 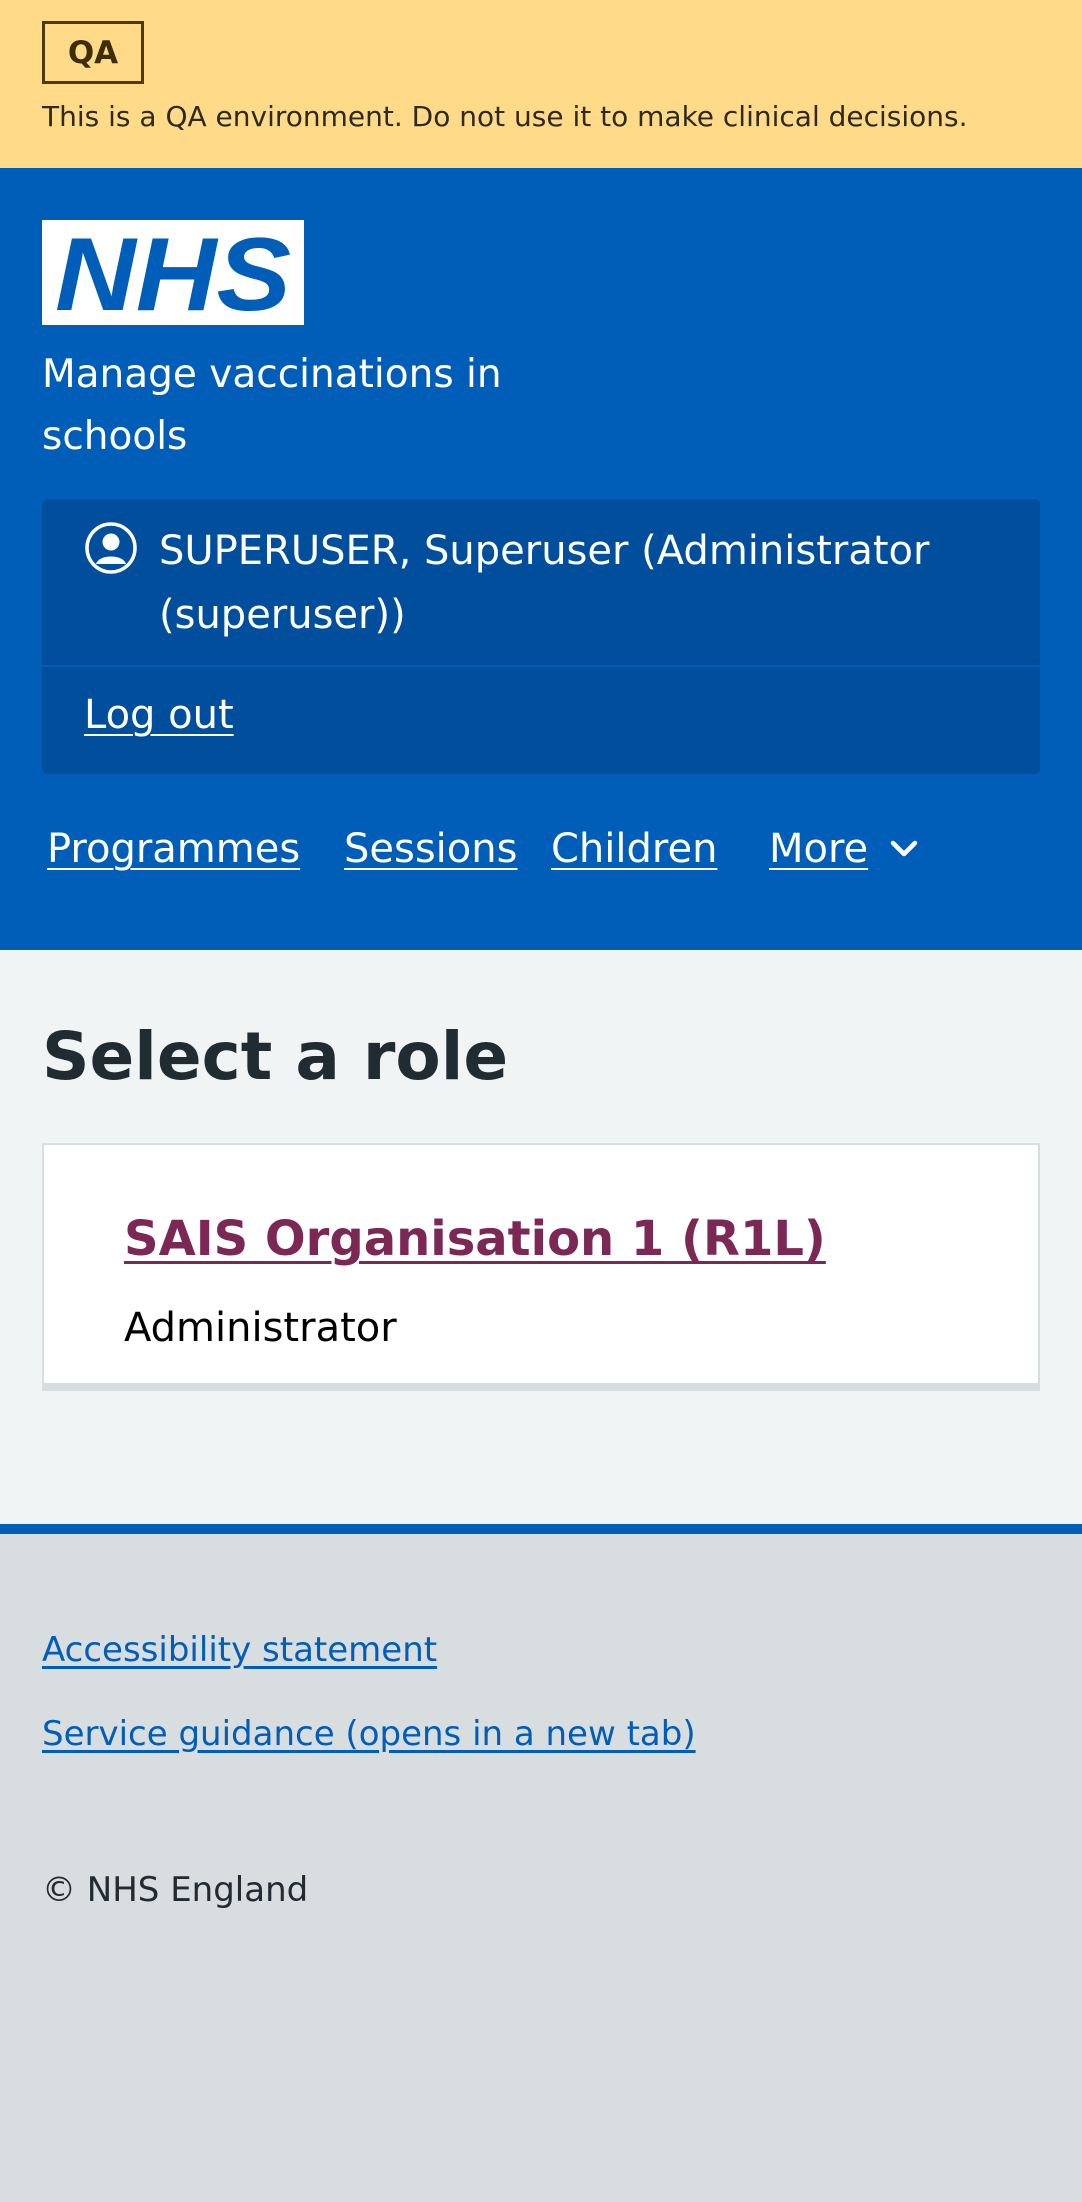 I want to click on role-card: SAIS Organisation 1 (R1L) Administrator, so click(x=541, y=1267).